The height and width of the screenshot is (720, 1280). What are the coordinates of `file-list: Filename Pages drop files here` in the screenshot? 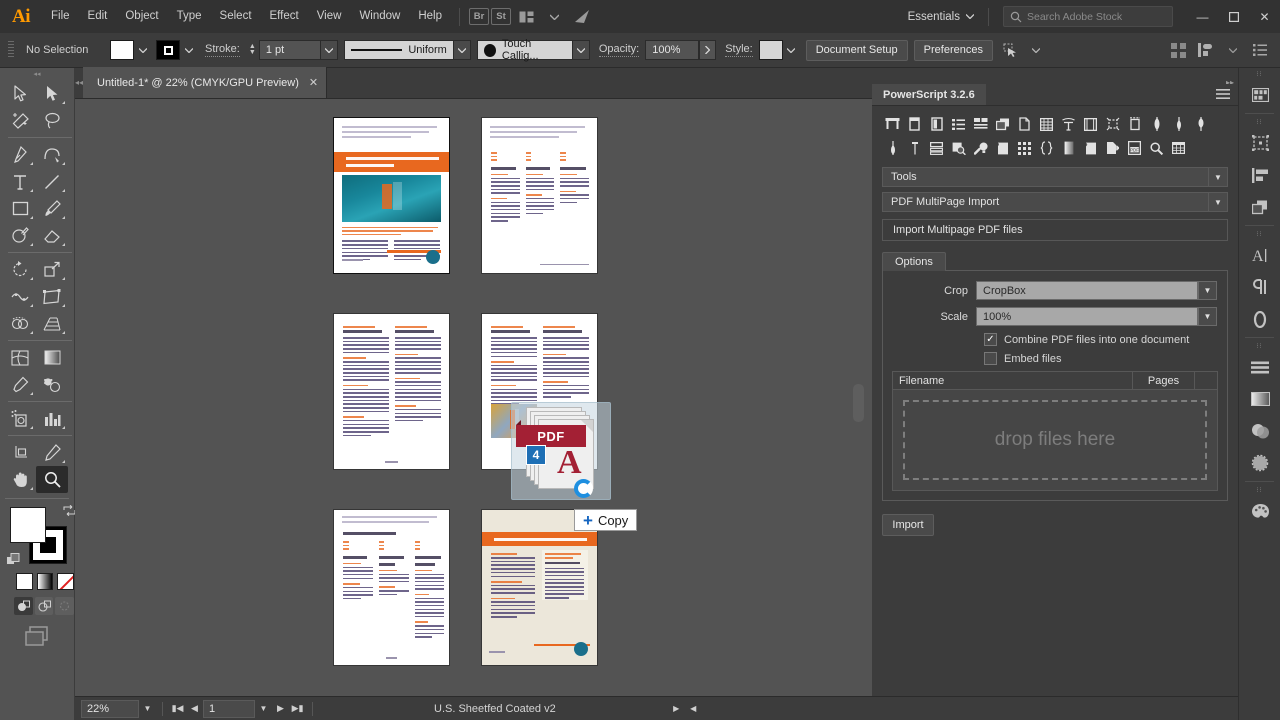 It's located at (1055, 431).